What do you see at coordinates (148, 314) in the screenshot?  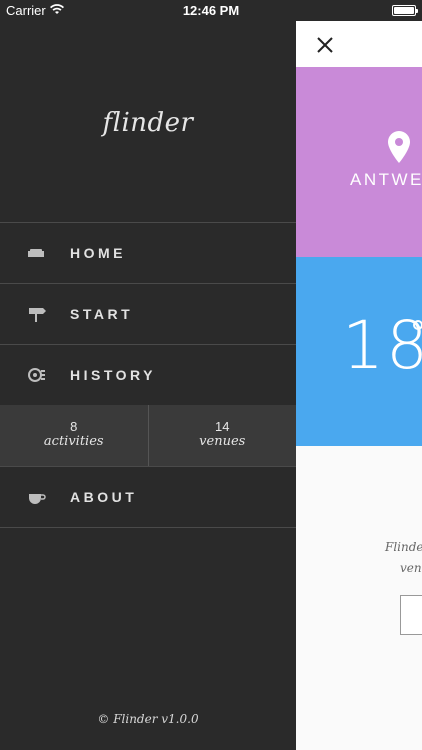 I see `menu-item-start: START` at bounding box center [148, 314].